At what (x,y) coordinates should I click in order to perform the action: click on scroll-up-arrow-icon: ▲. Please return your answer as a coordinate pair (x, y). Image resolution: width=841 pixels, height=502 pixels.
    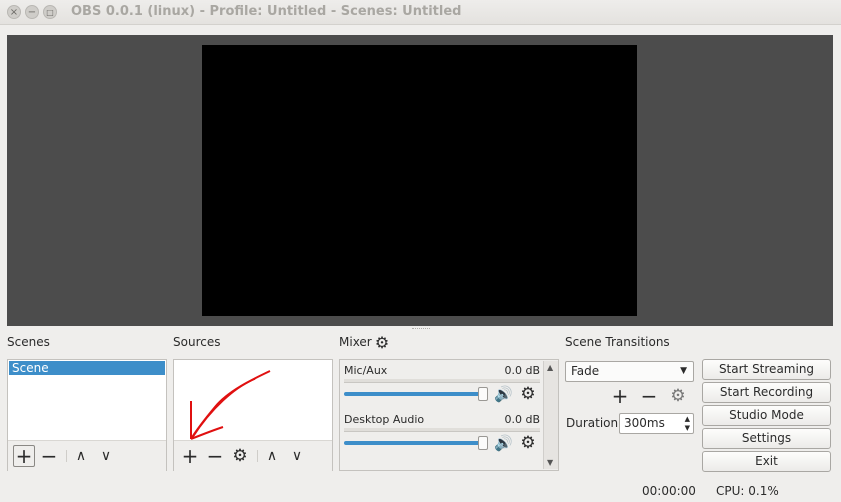
    Looking at the image, I should click on (550, 367).